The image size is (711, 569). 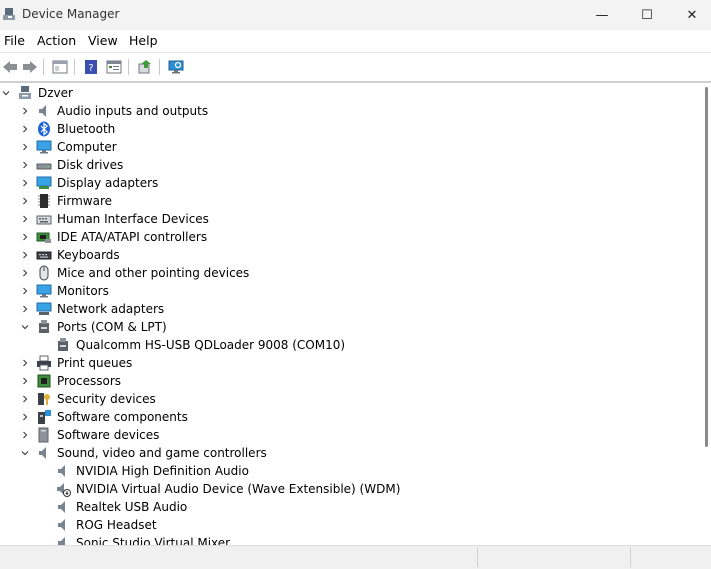 I want to click on menu-view: View, so click(x=103, y=40).